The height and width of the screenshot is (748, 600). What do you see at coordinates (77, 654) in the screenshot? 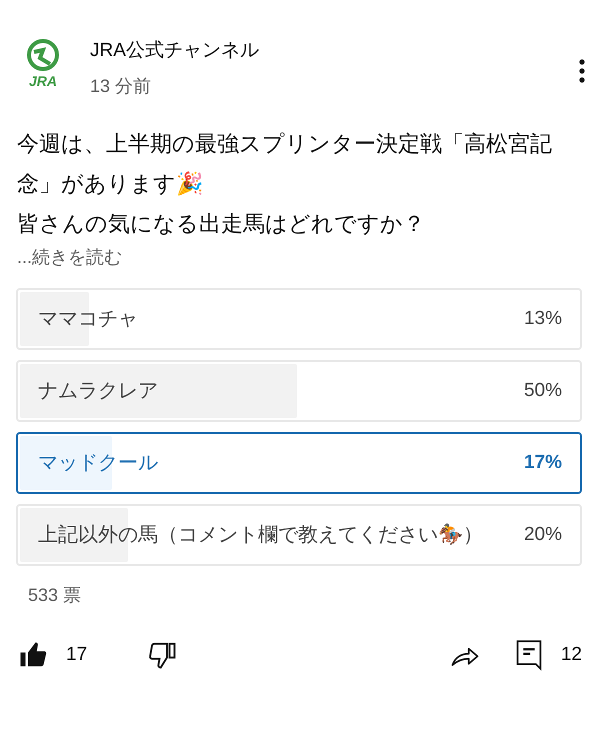
I see `like-count: 17` at bounding box center [77, 654].